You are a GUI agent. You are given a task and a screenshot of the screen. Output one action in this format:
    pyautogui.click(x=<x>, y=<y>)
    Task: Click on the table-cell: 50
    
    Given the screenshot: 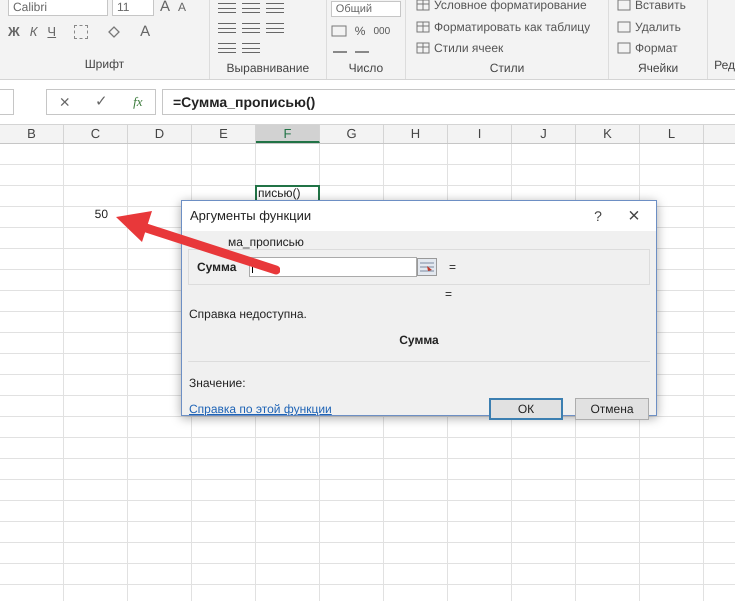 What is the action you would take?
    pyautogui.click(x=101, y=214)
    